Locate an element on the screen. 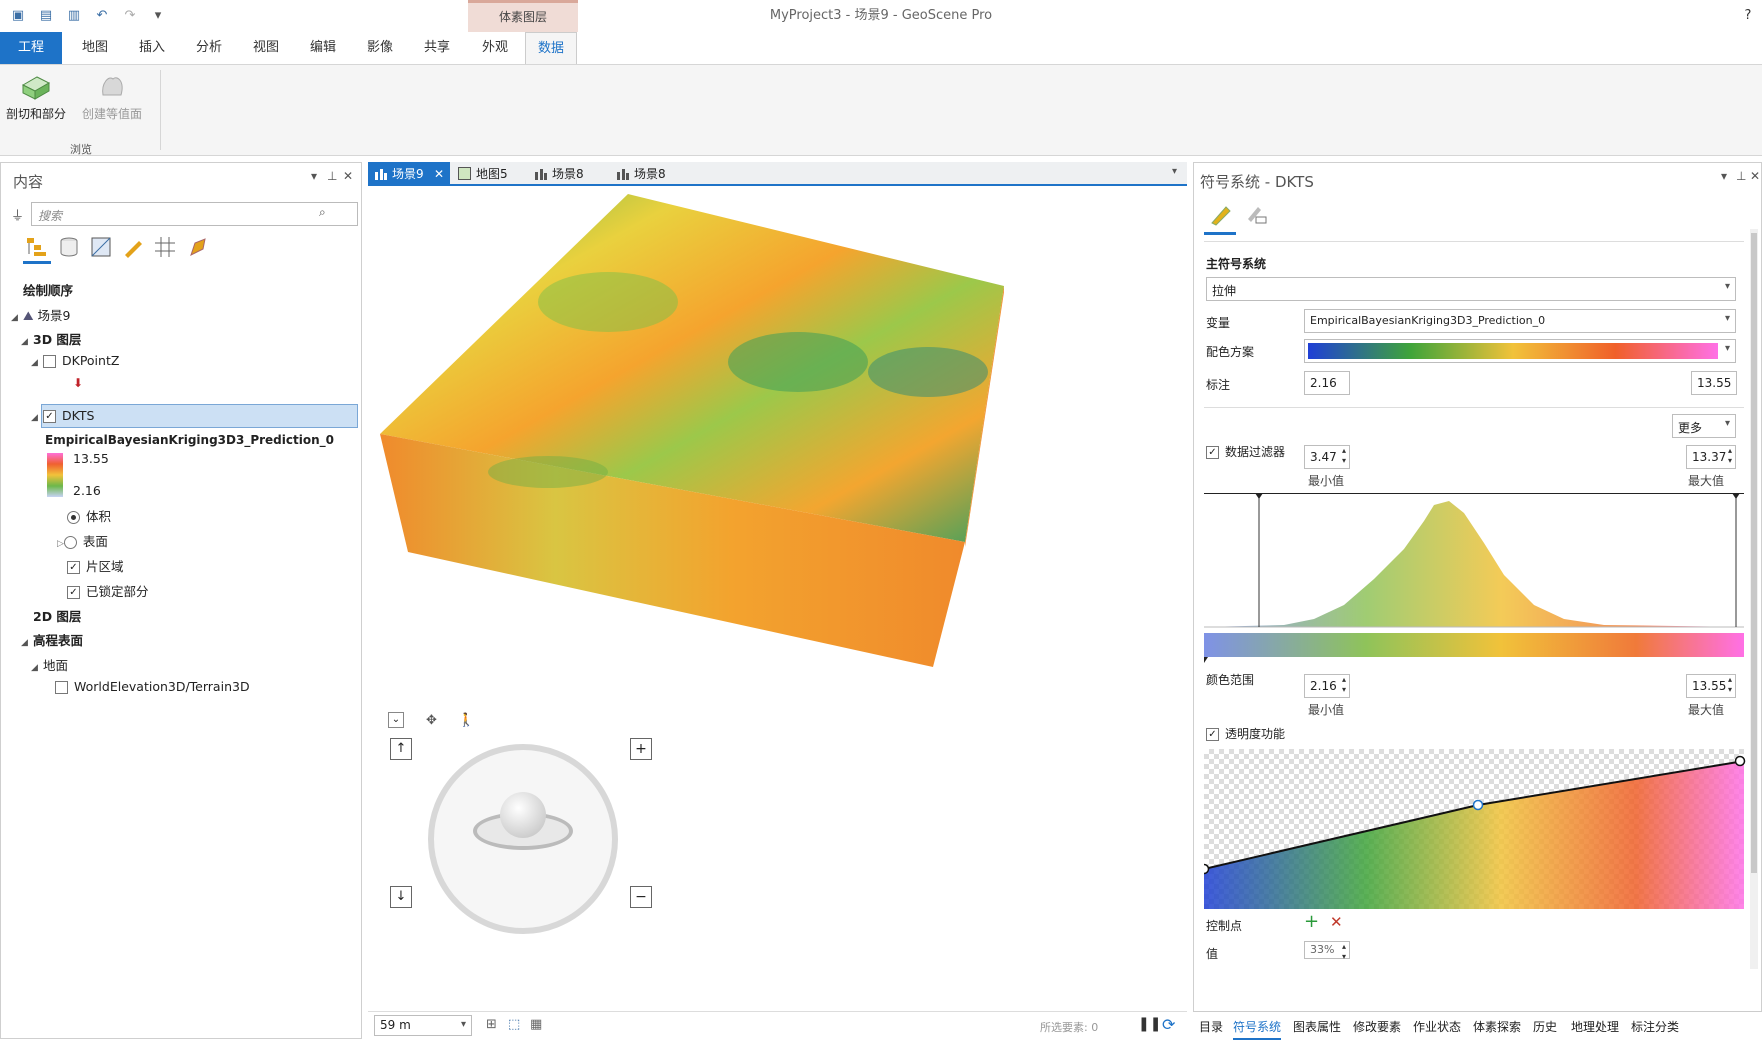  tab-scene9: 场景9 ✕ is located at coordinates (409, 174).